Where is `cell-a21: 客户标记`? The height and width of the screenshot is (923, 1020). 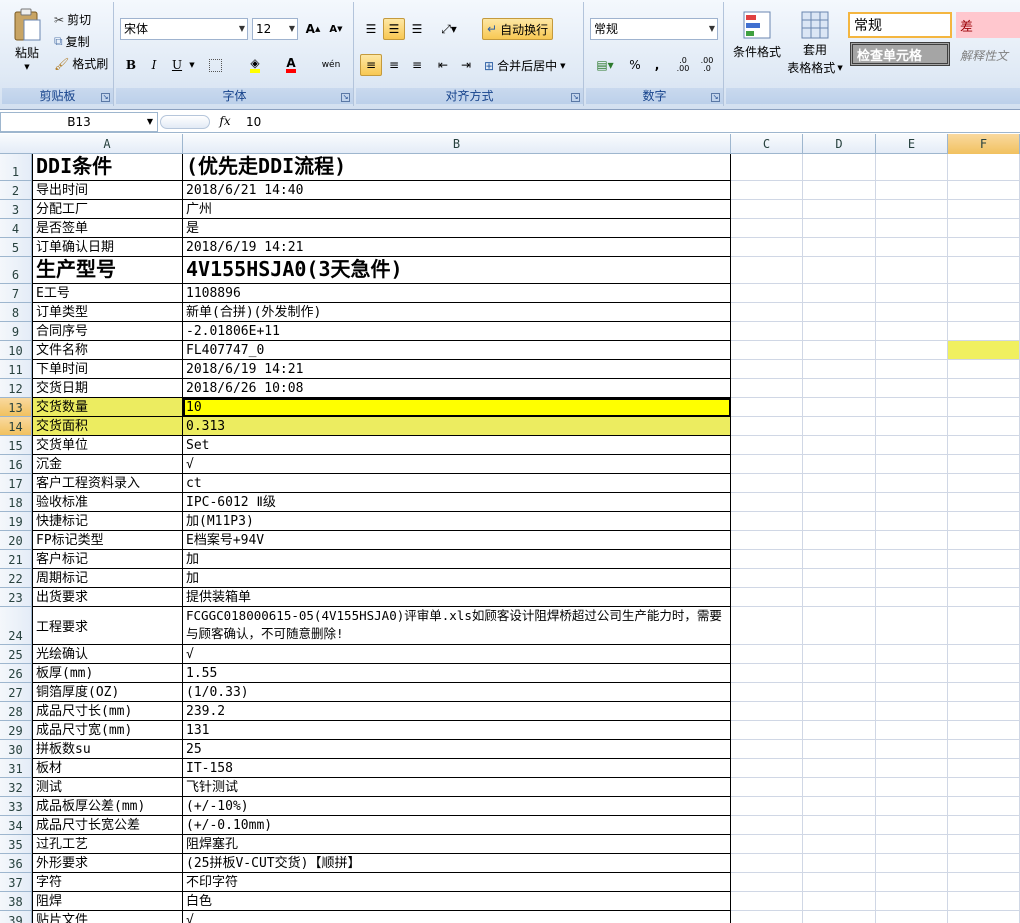
cell-a21: 客户标记 is located at coordinates (107, 559).